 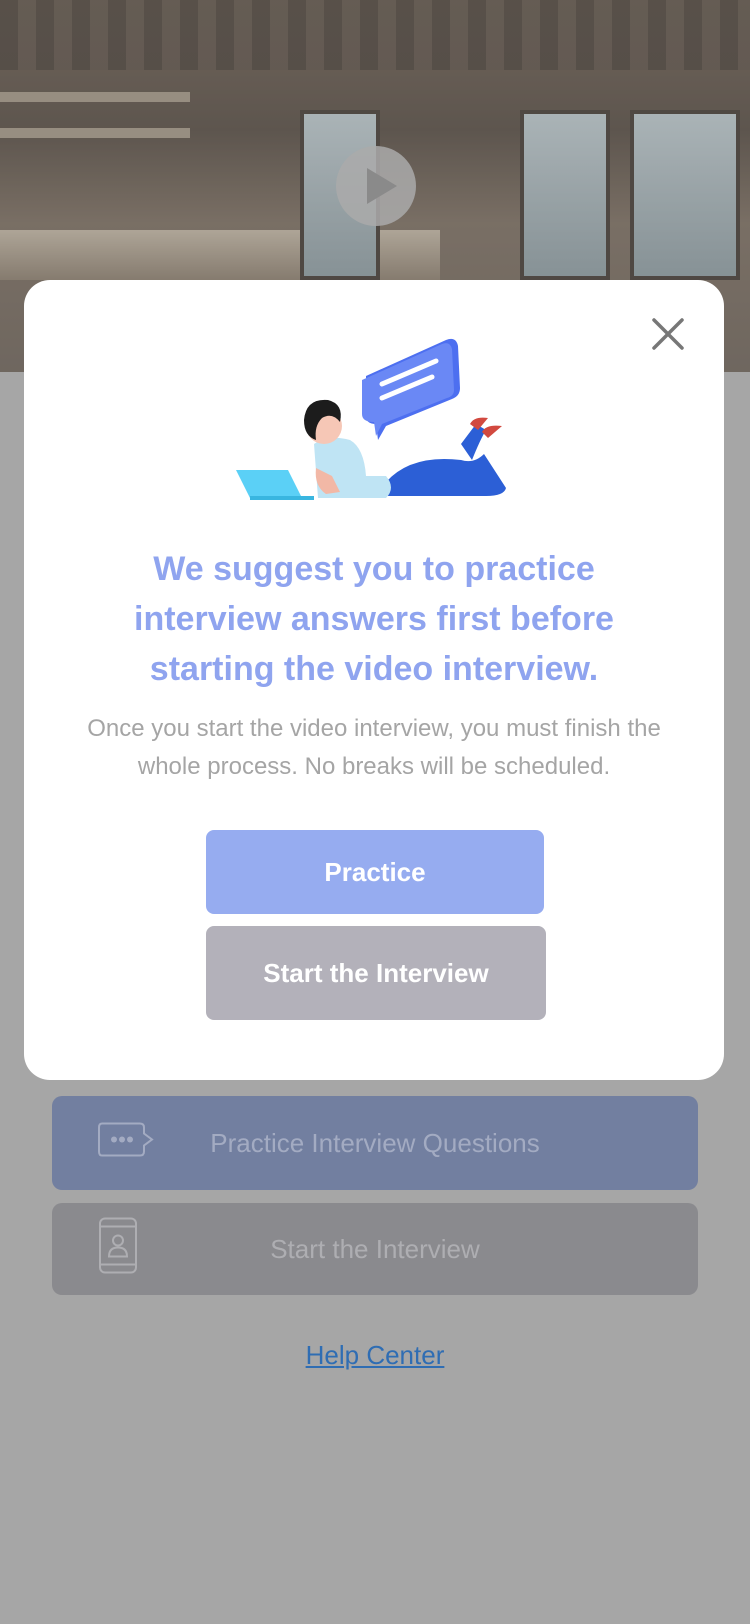 What do you see at coordinates (376, 973) in the screenshot?
I see `start-interview-button: Start the Interview` at bounding box center [376, 973].